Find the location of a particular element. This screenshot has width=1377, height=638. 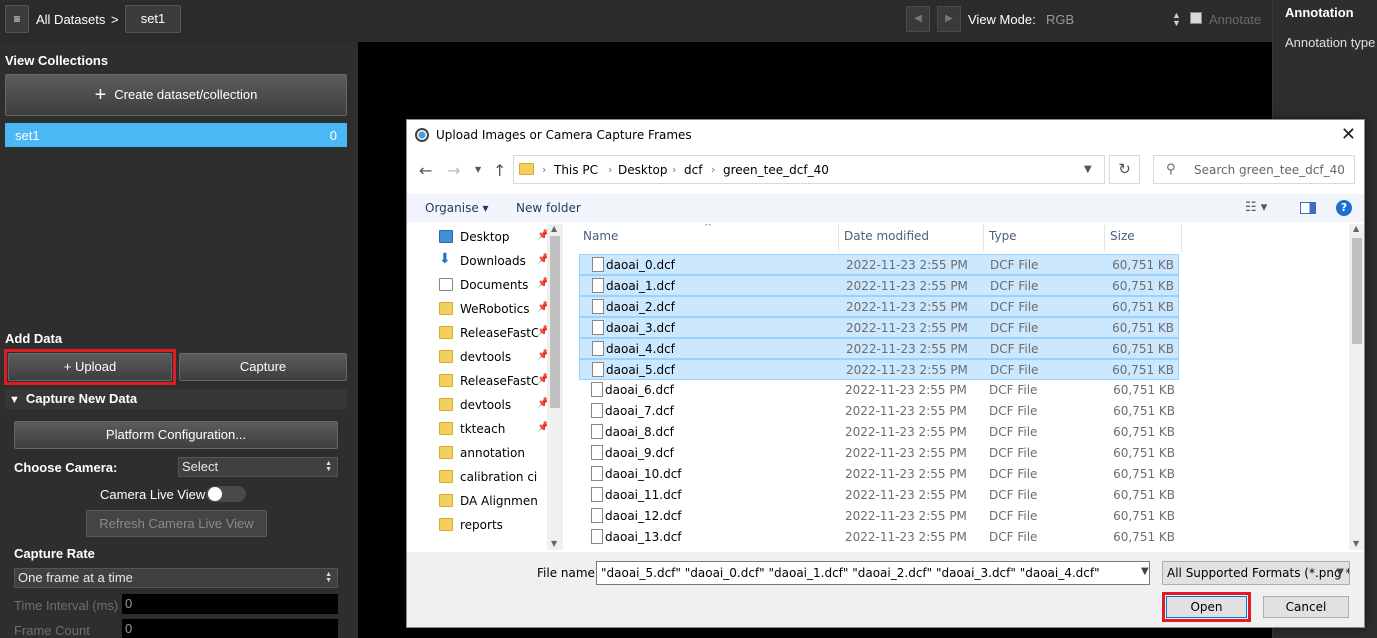

file-size: 60,751 KB is located at coordinates (1144, 411).